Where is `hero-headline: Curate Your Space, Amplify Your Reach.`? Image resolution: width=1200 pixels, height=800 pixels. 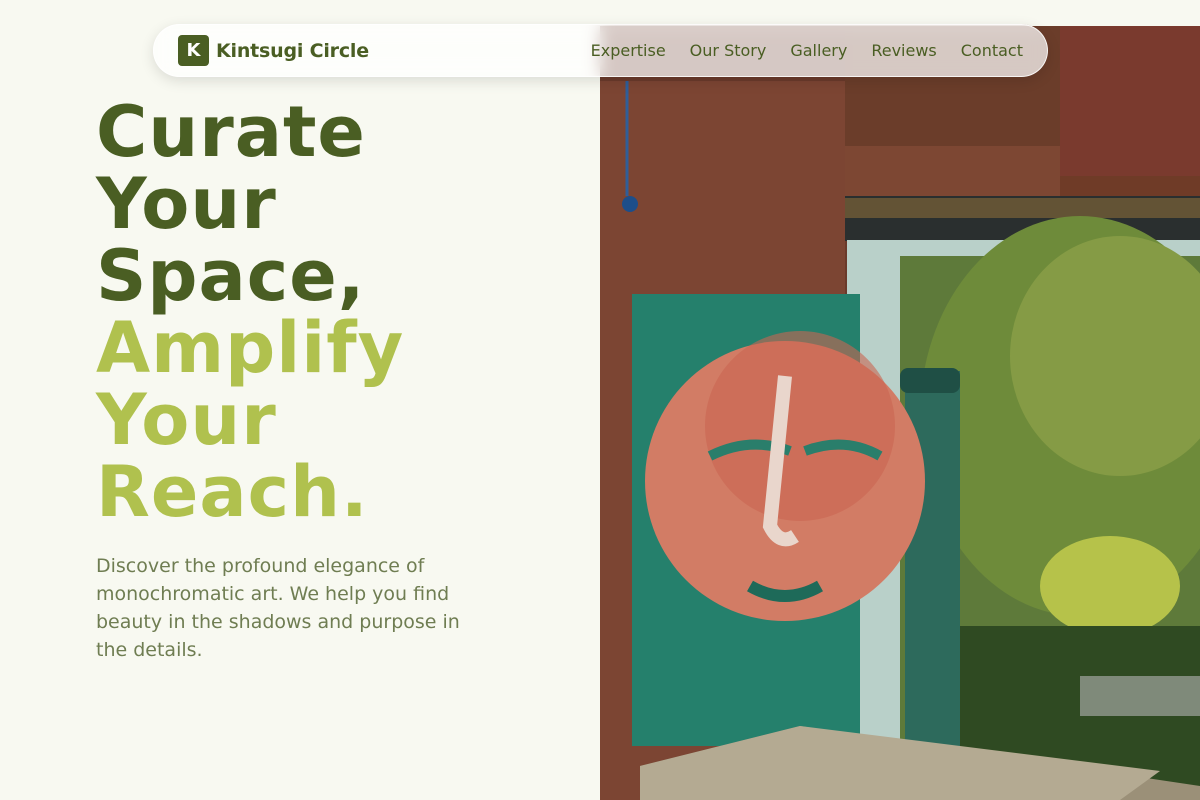
hero-headline: Curate Your Space, Amplify Your Reach. is located at coordinates (250, 312).